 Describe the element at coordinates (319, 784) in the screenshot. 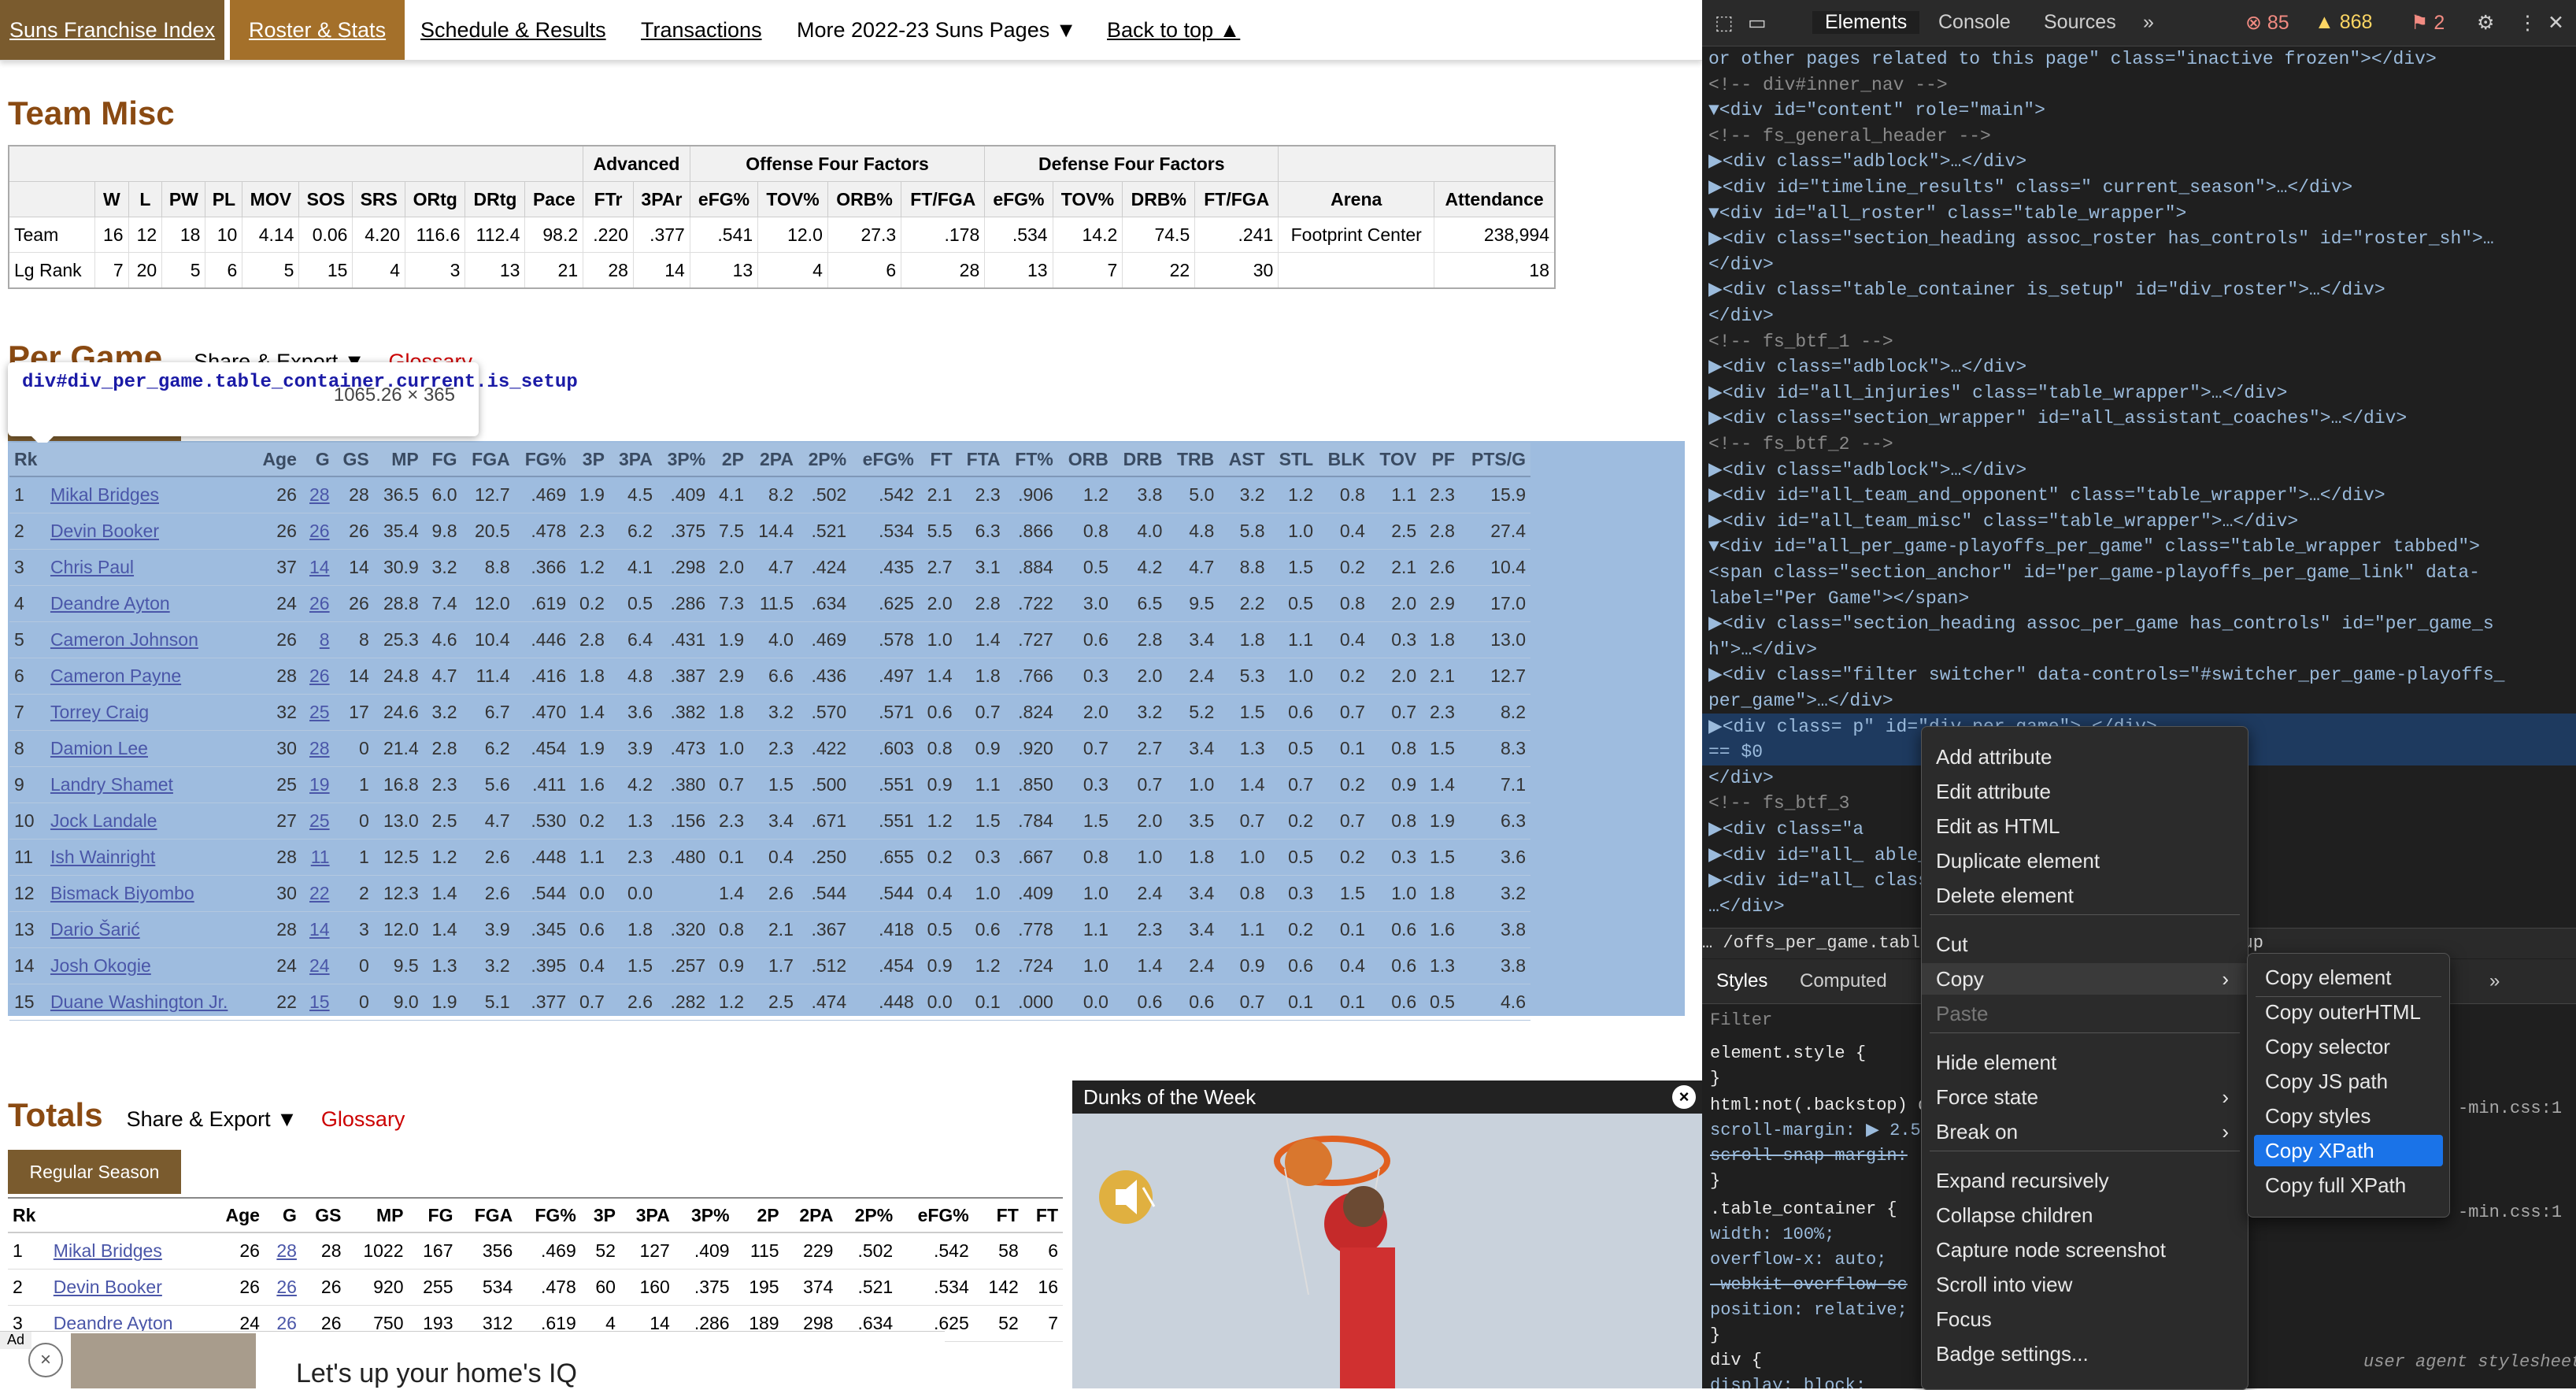

I see `games-link: 19` at that location.